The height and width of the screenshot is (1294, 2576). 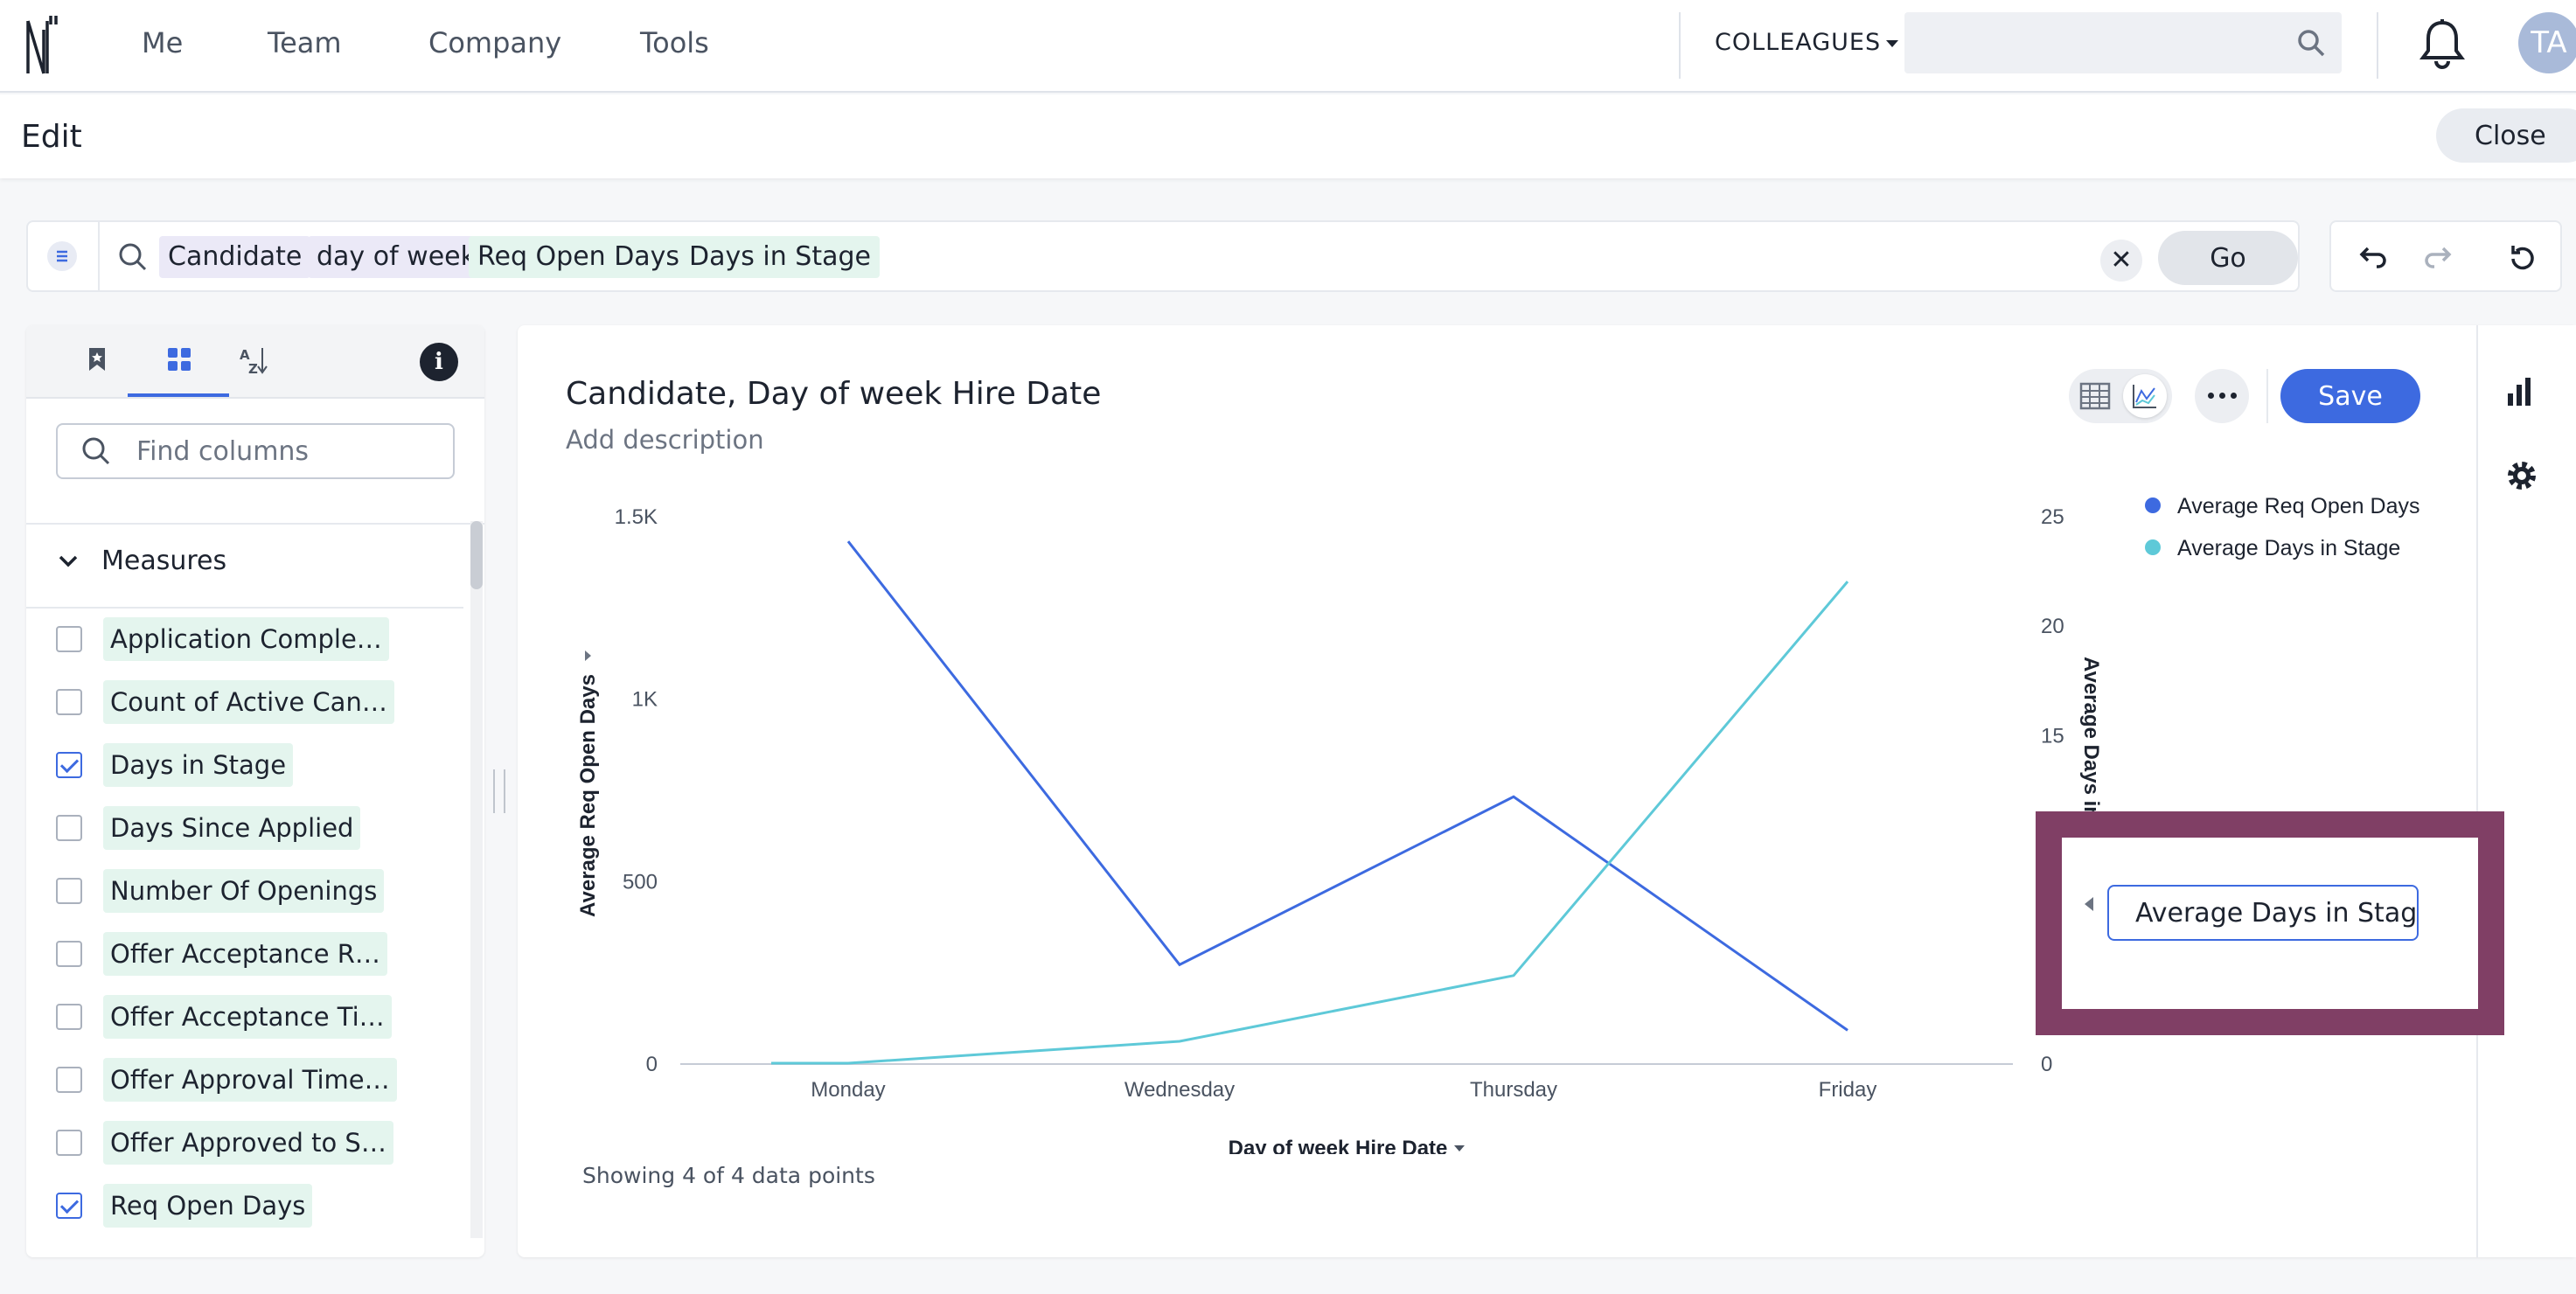 What do you see at coordinates (2228, 258) in the screenshot?
I see `go-button: Go` at bounding box center [2228, 258].